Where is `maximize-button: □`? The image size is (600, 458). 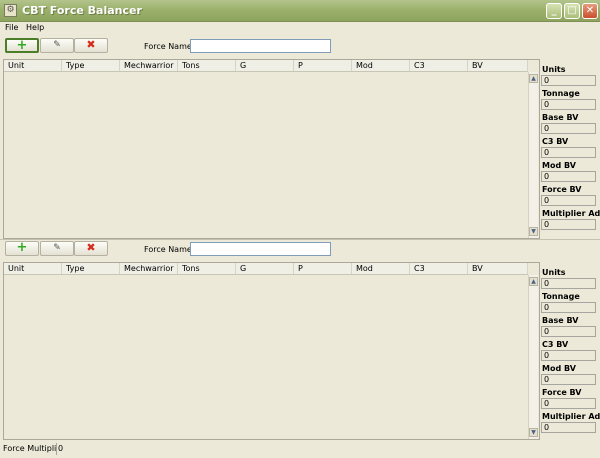
maximize-button: □ is located at coordinates (572, 11).